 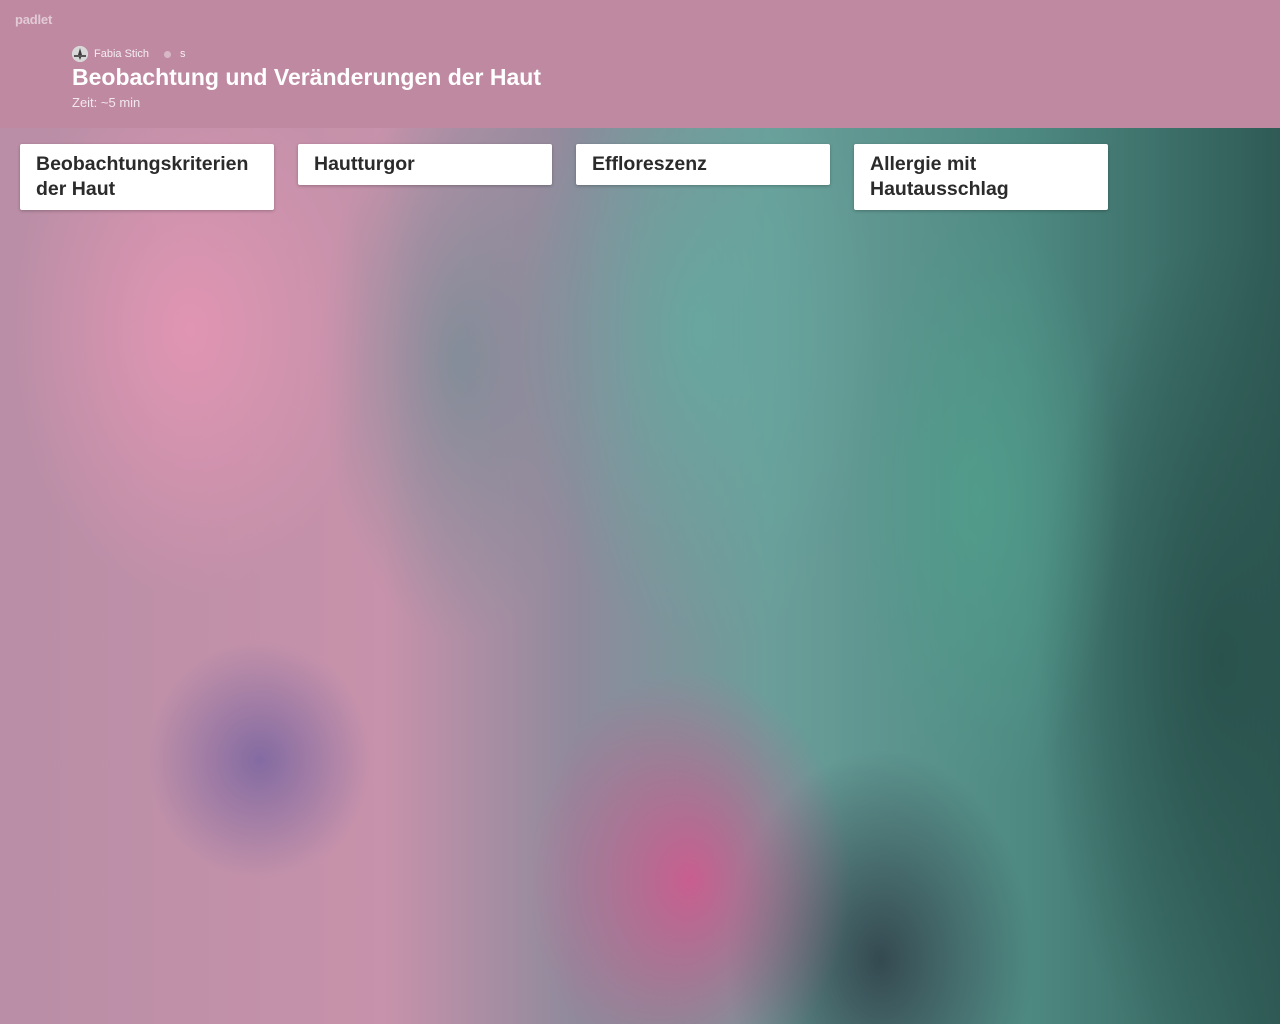 I want to click on column-header-hautturgor: Hautturgor, so click(x=425, y=164).